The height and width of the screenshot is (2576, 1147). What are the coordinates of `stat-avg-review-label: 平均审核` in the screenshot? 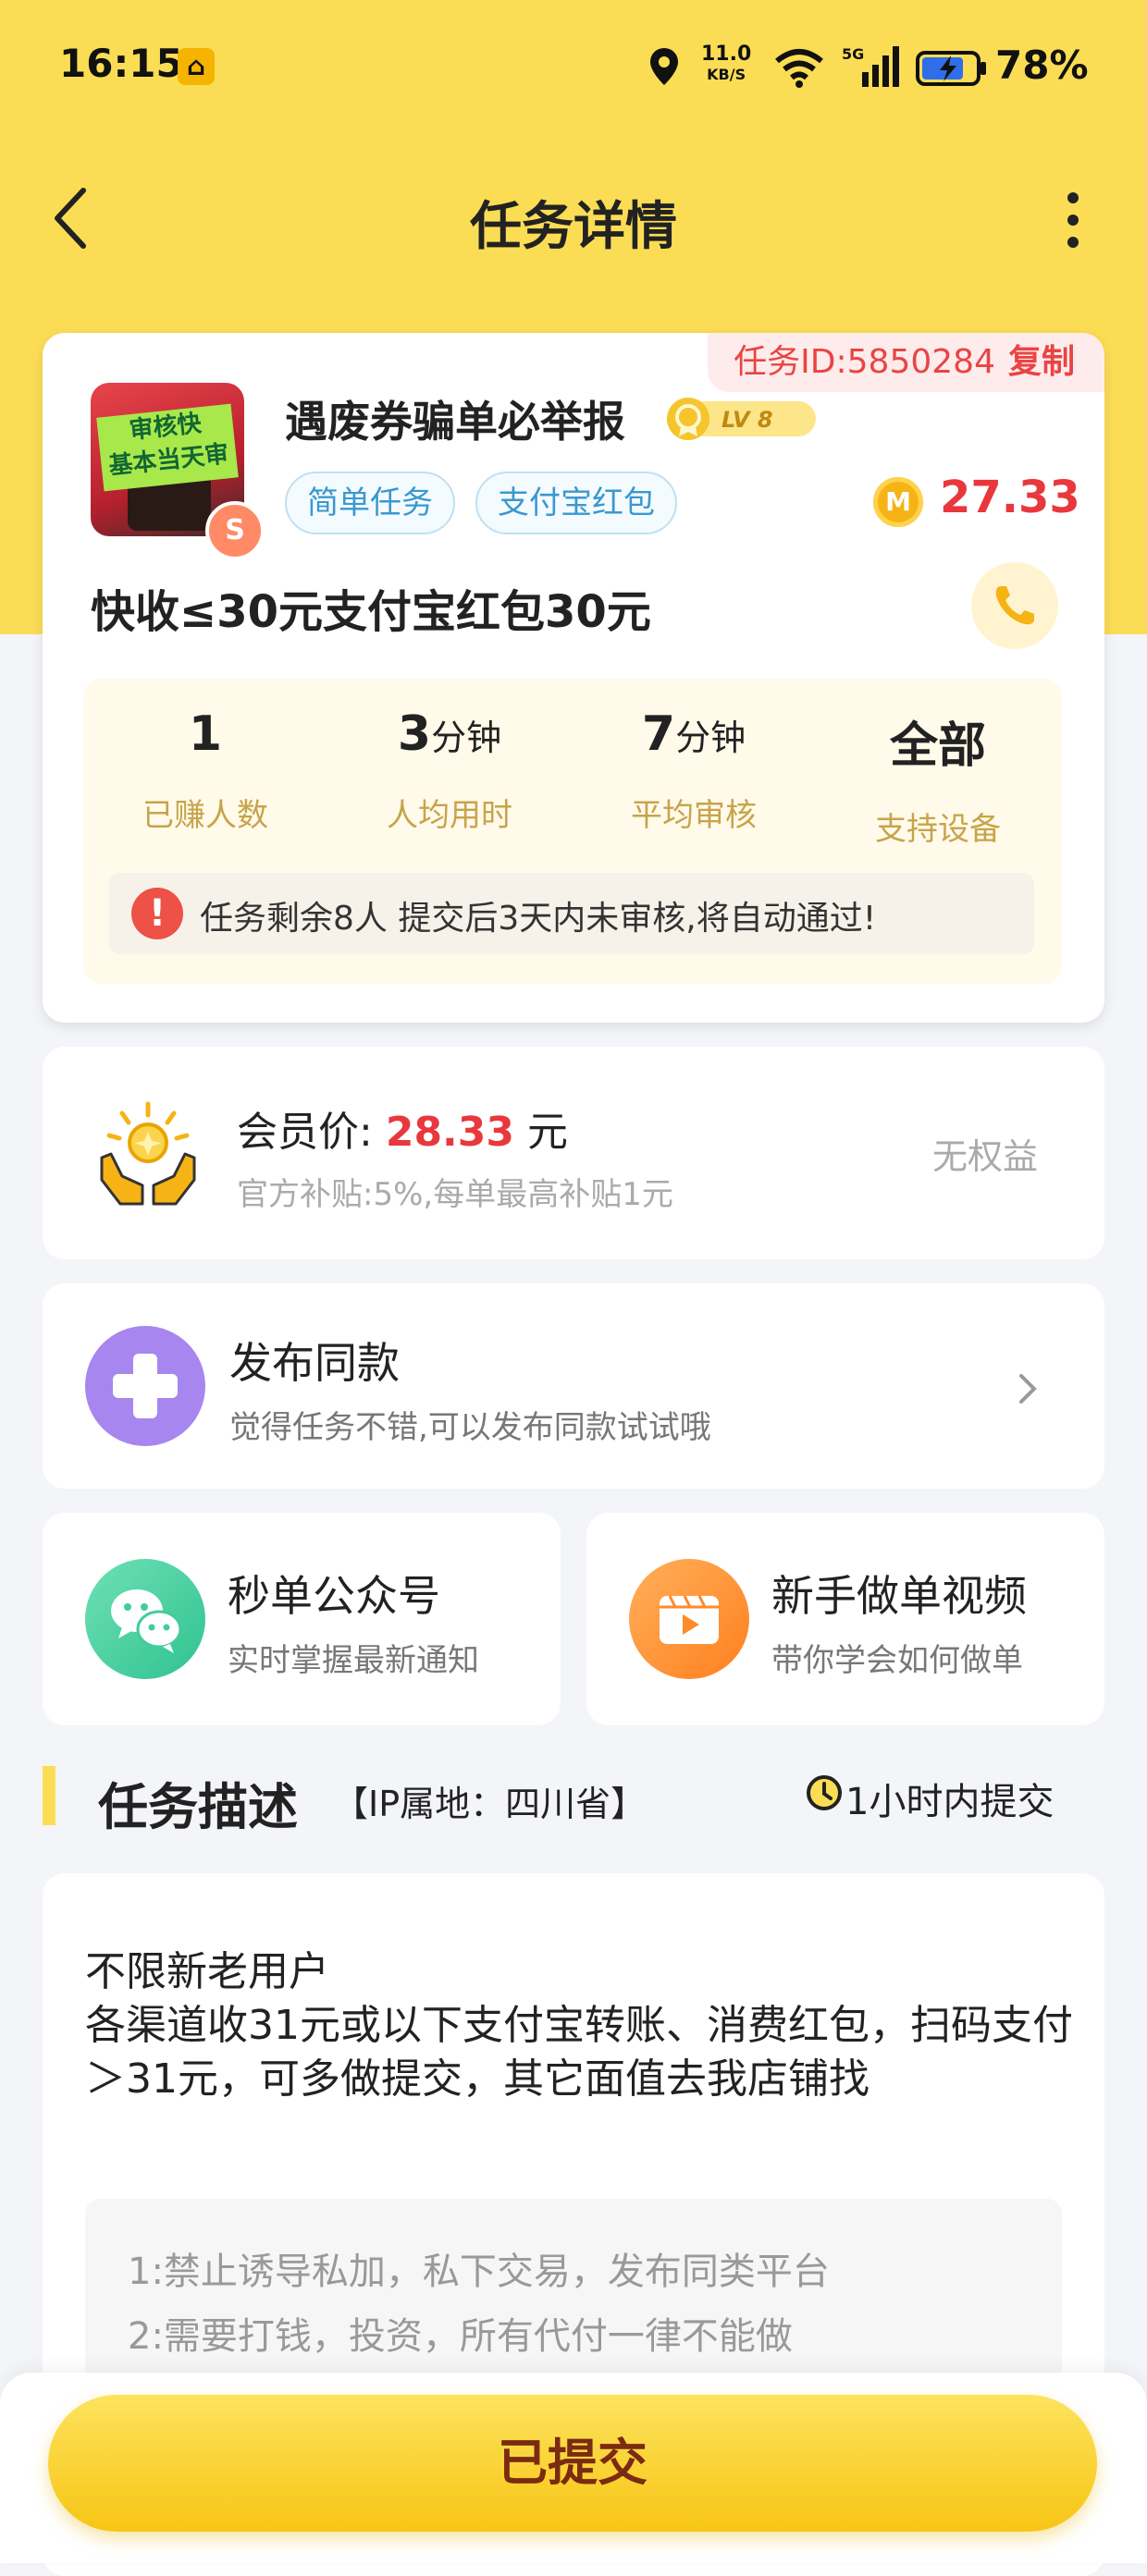 It's located at (694, 815).